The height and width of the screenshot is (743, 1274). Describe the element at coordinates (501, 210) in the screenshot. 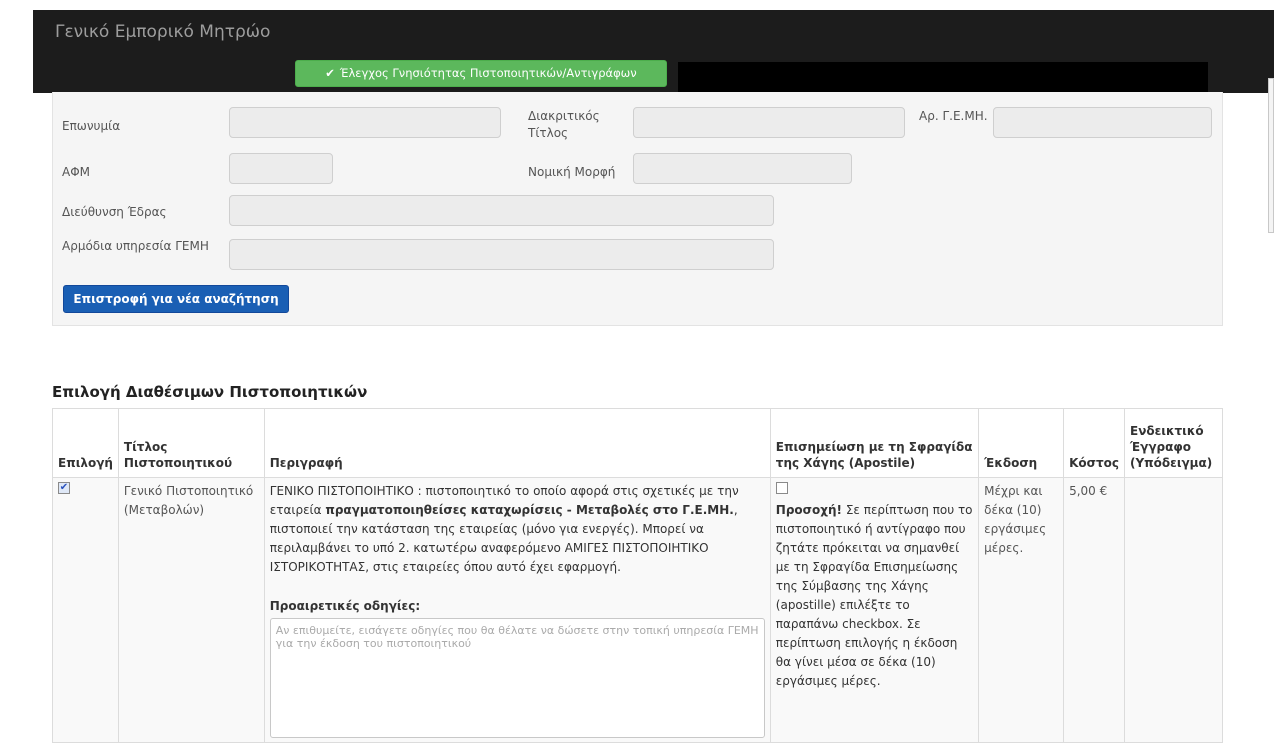

I see `address-field` at that location.